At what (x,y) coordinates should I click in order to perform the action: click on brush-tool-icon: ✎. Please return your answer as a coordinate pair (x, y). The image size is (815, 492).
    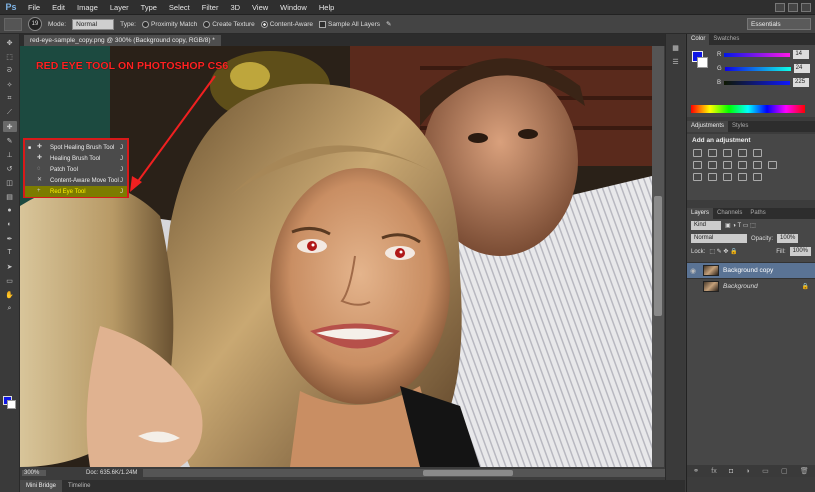
    Looking at the image, I should click on (10, 140).